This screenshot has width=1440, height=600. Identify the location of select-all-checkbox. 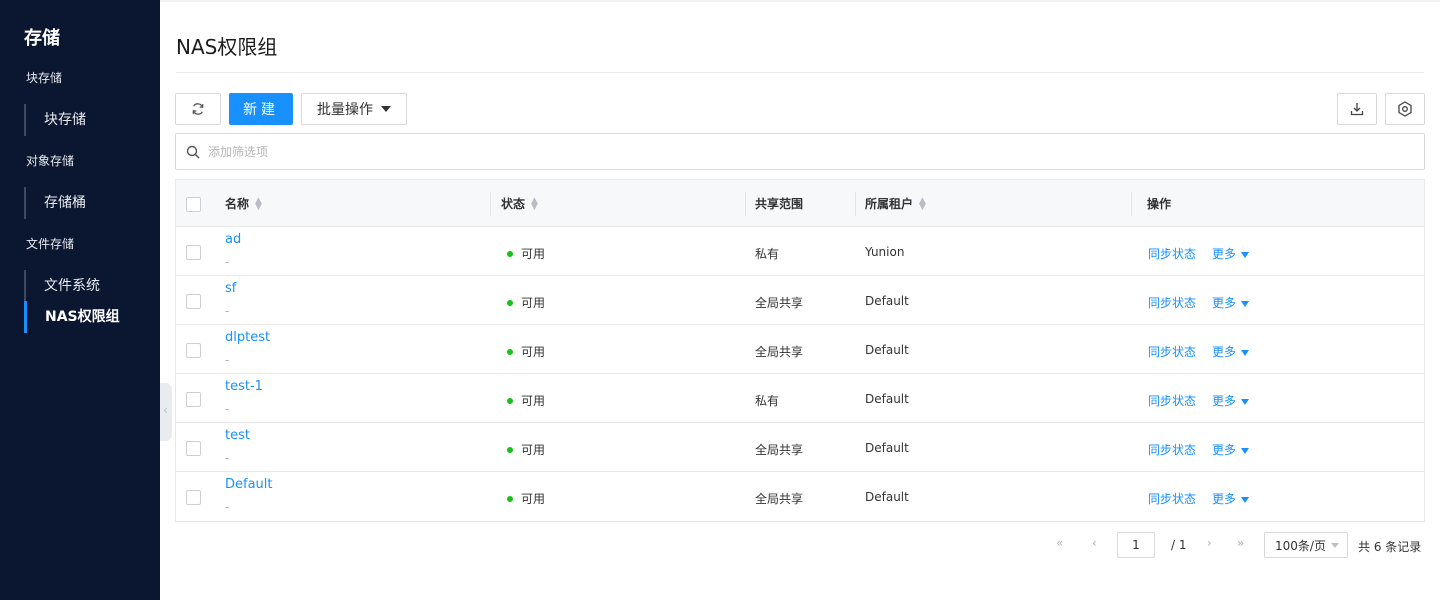
(193, 204).